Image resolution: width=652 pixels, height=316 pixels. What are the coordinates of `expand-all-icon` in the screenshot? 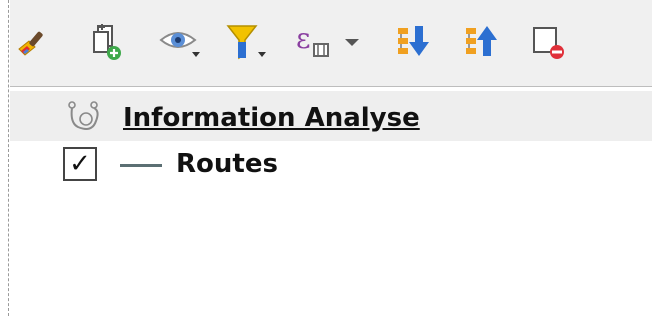 It's located at (413, 41).